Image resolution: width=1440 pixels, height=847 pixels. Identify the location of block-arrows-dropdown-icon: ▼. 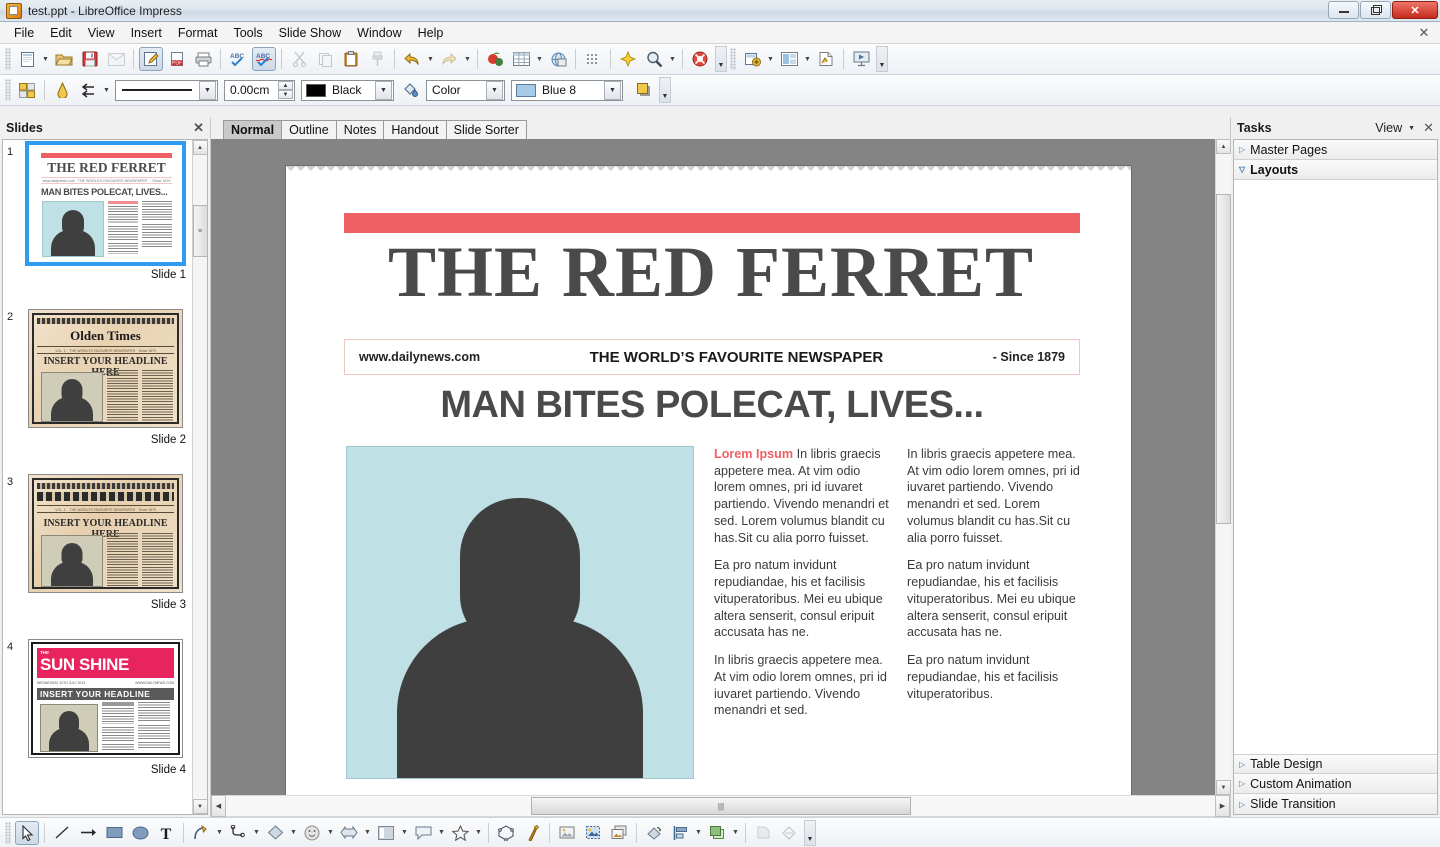
(367, 833).